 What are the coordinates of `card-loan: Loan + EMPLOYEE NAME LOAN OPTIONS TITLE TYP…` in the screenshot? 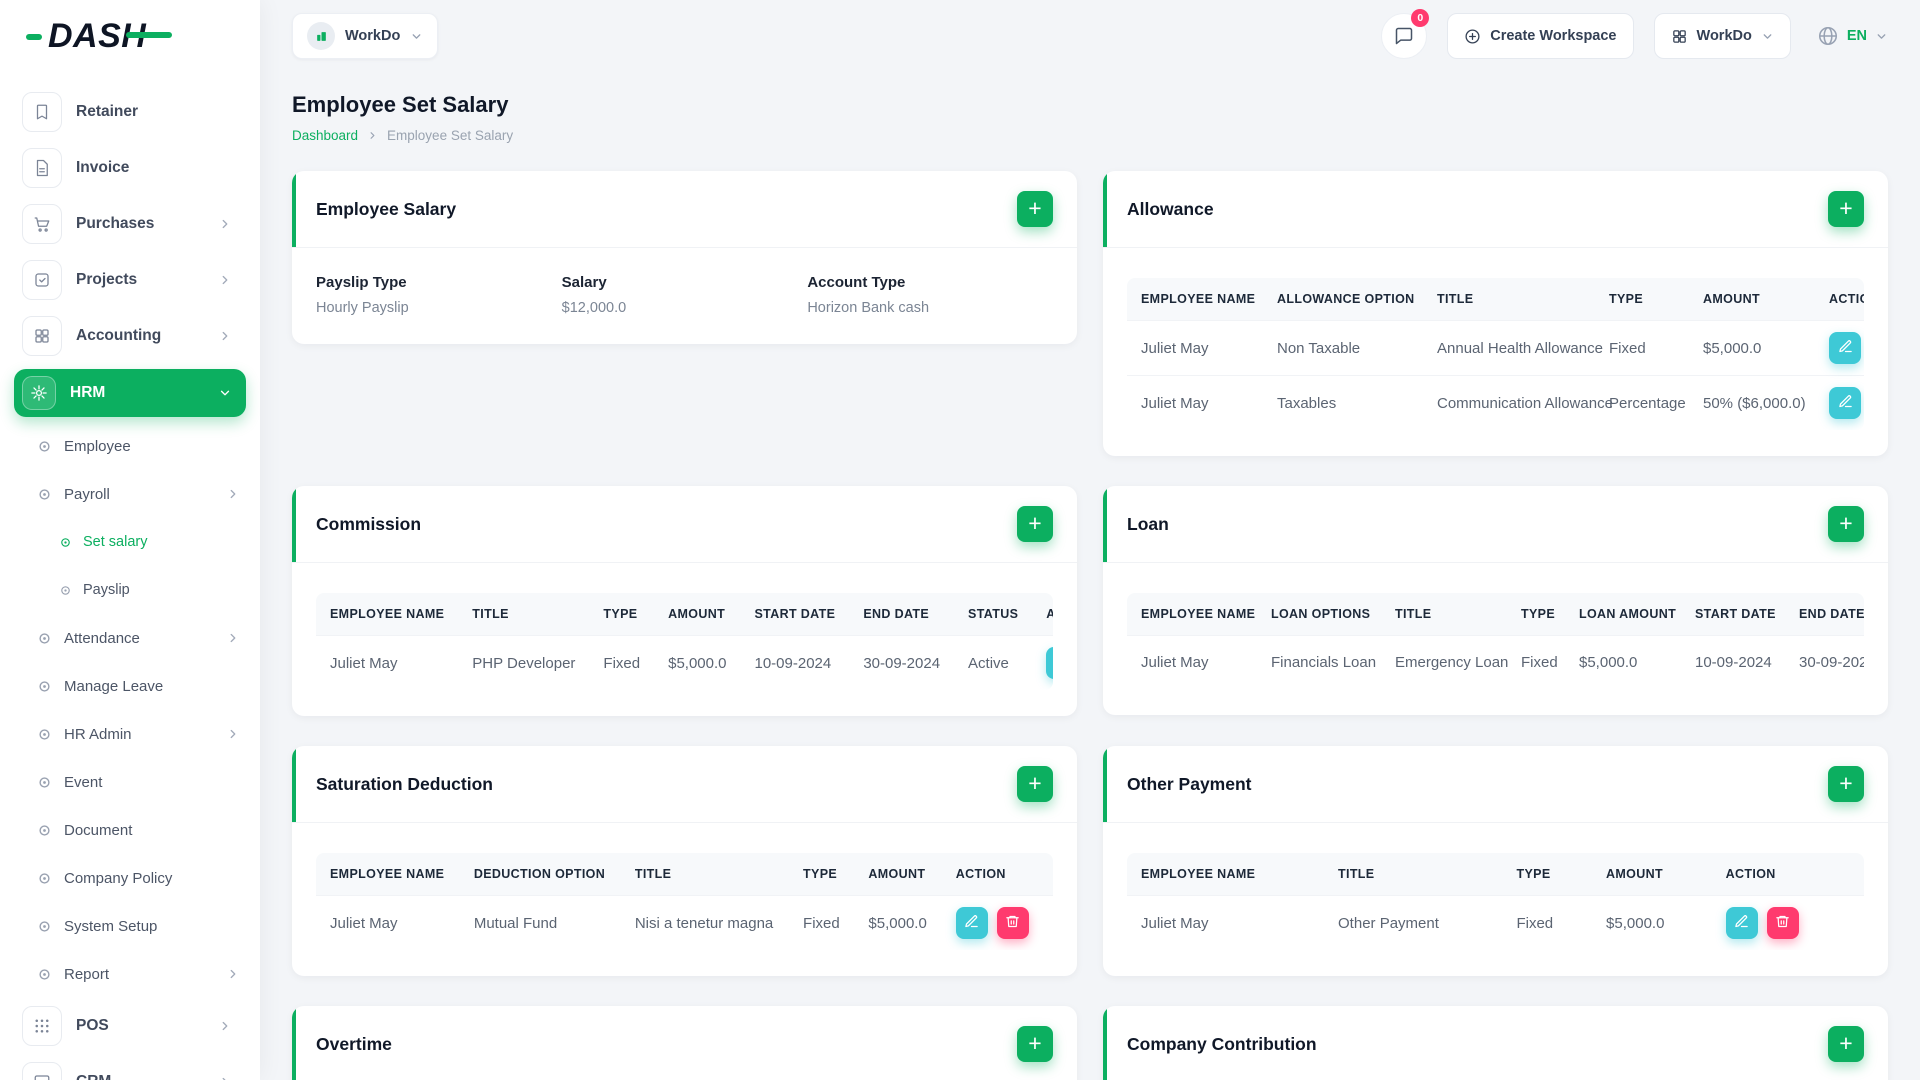 It's located at (1495, 600).